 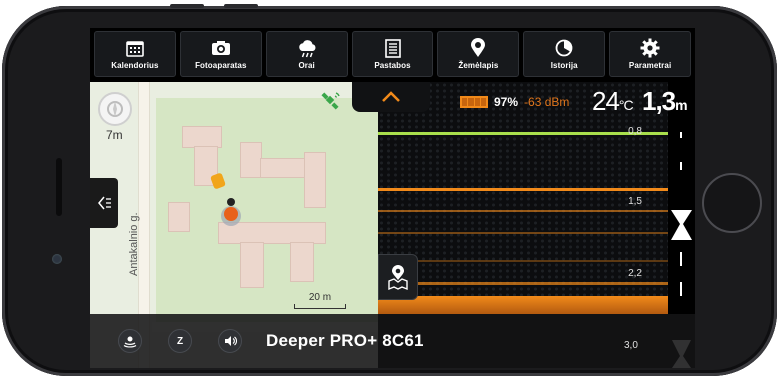 I want to click on collapse-panel-tab, so click(x=104, y=203).